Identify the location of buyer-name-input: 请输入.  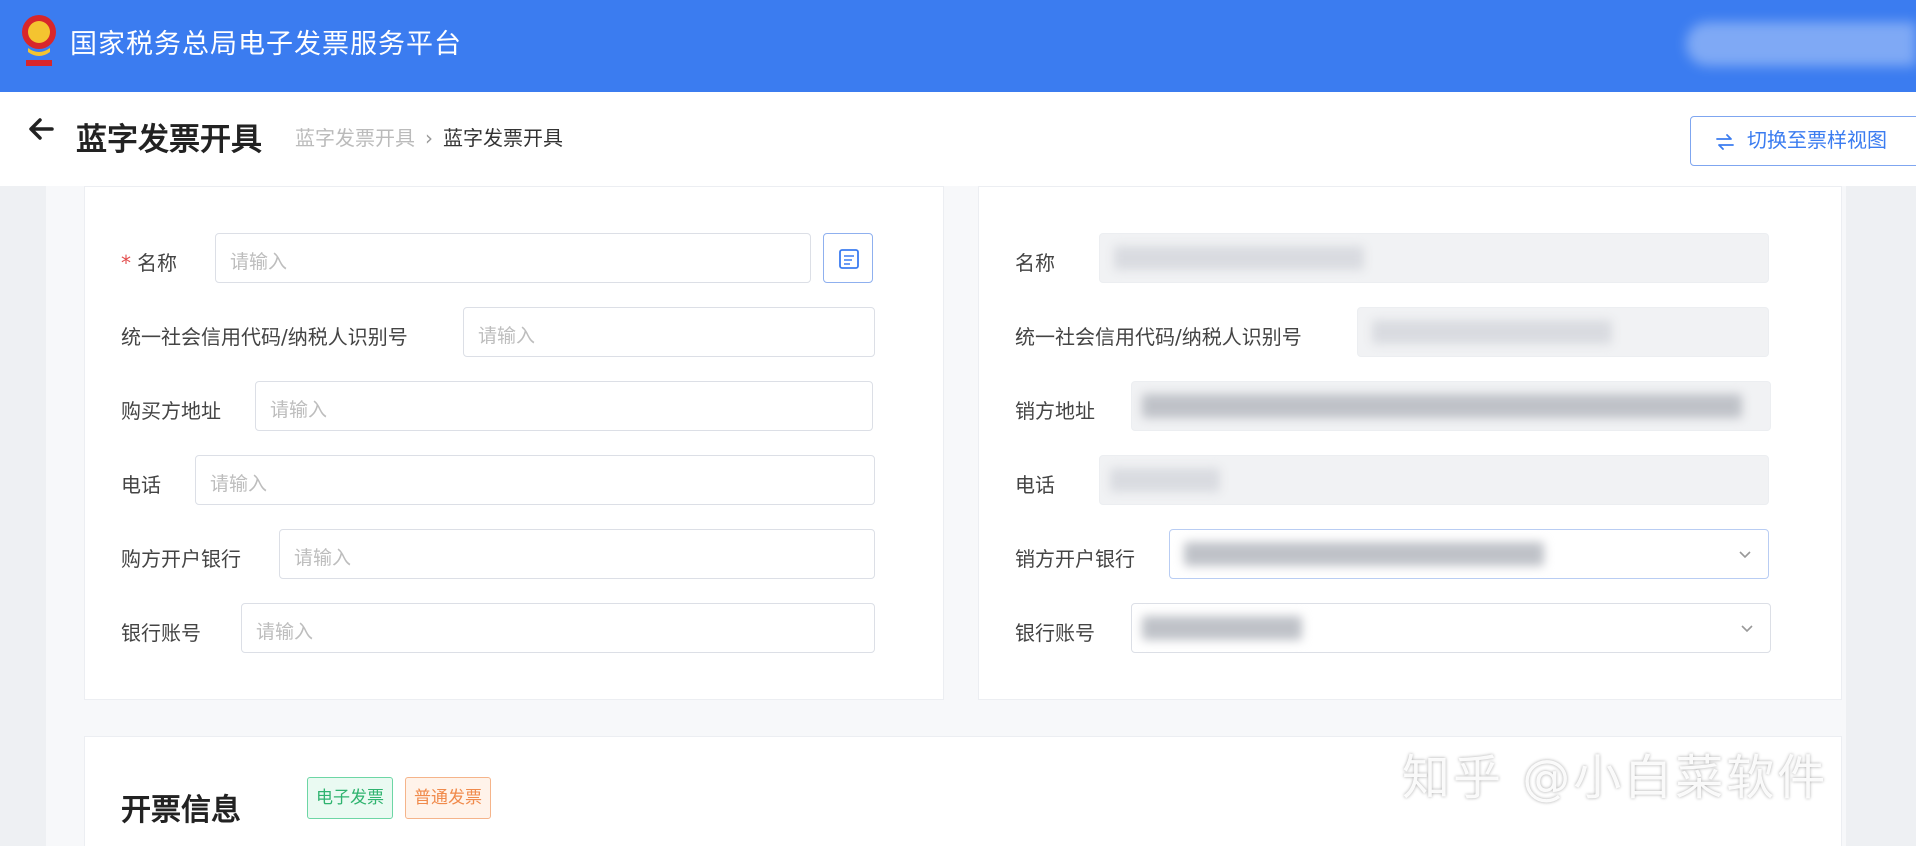
(513, 258).